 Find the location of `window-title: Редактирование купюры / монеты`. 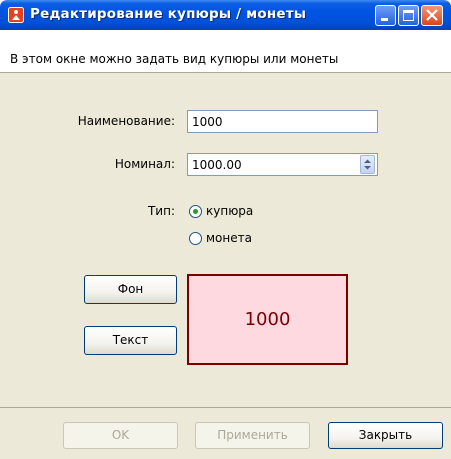

window-title: Редактирование купюры / монеты is located at coordinates (168, 14).